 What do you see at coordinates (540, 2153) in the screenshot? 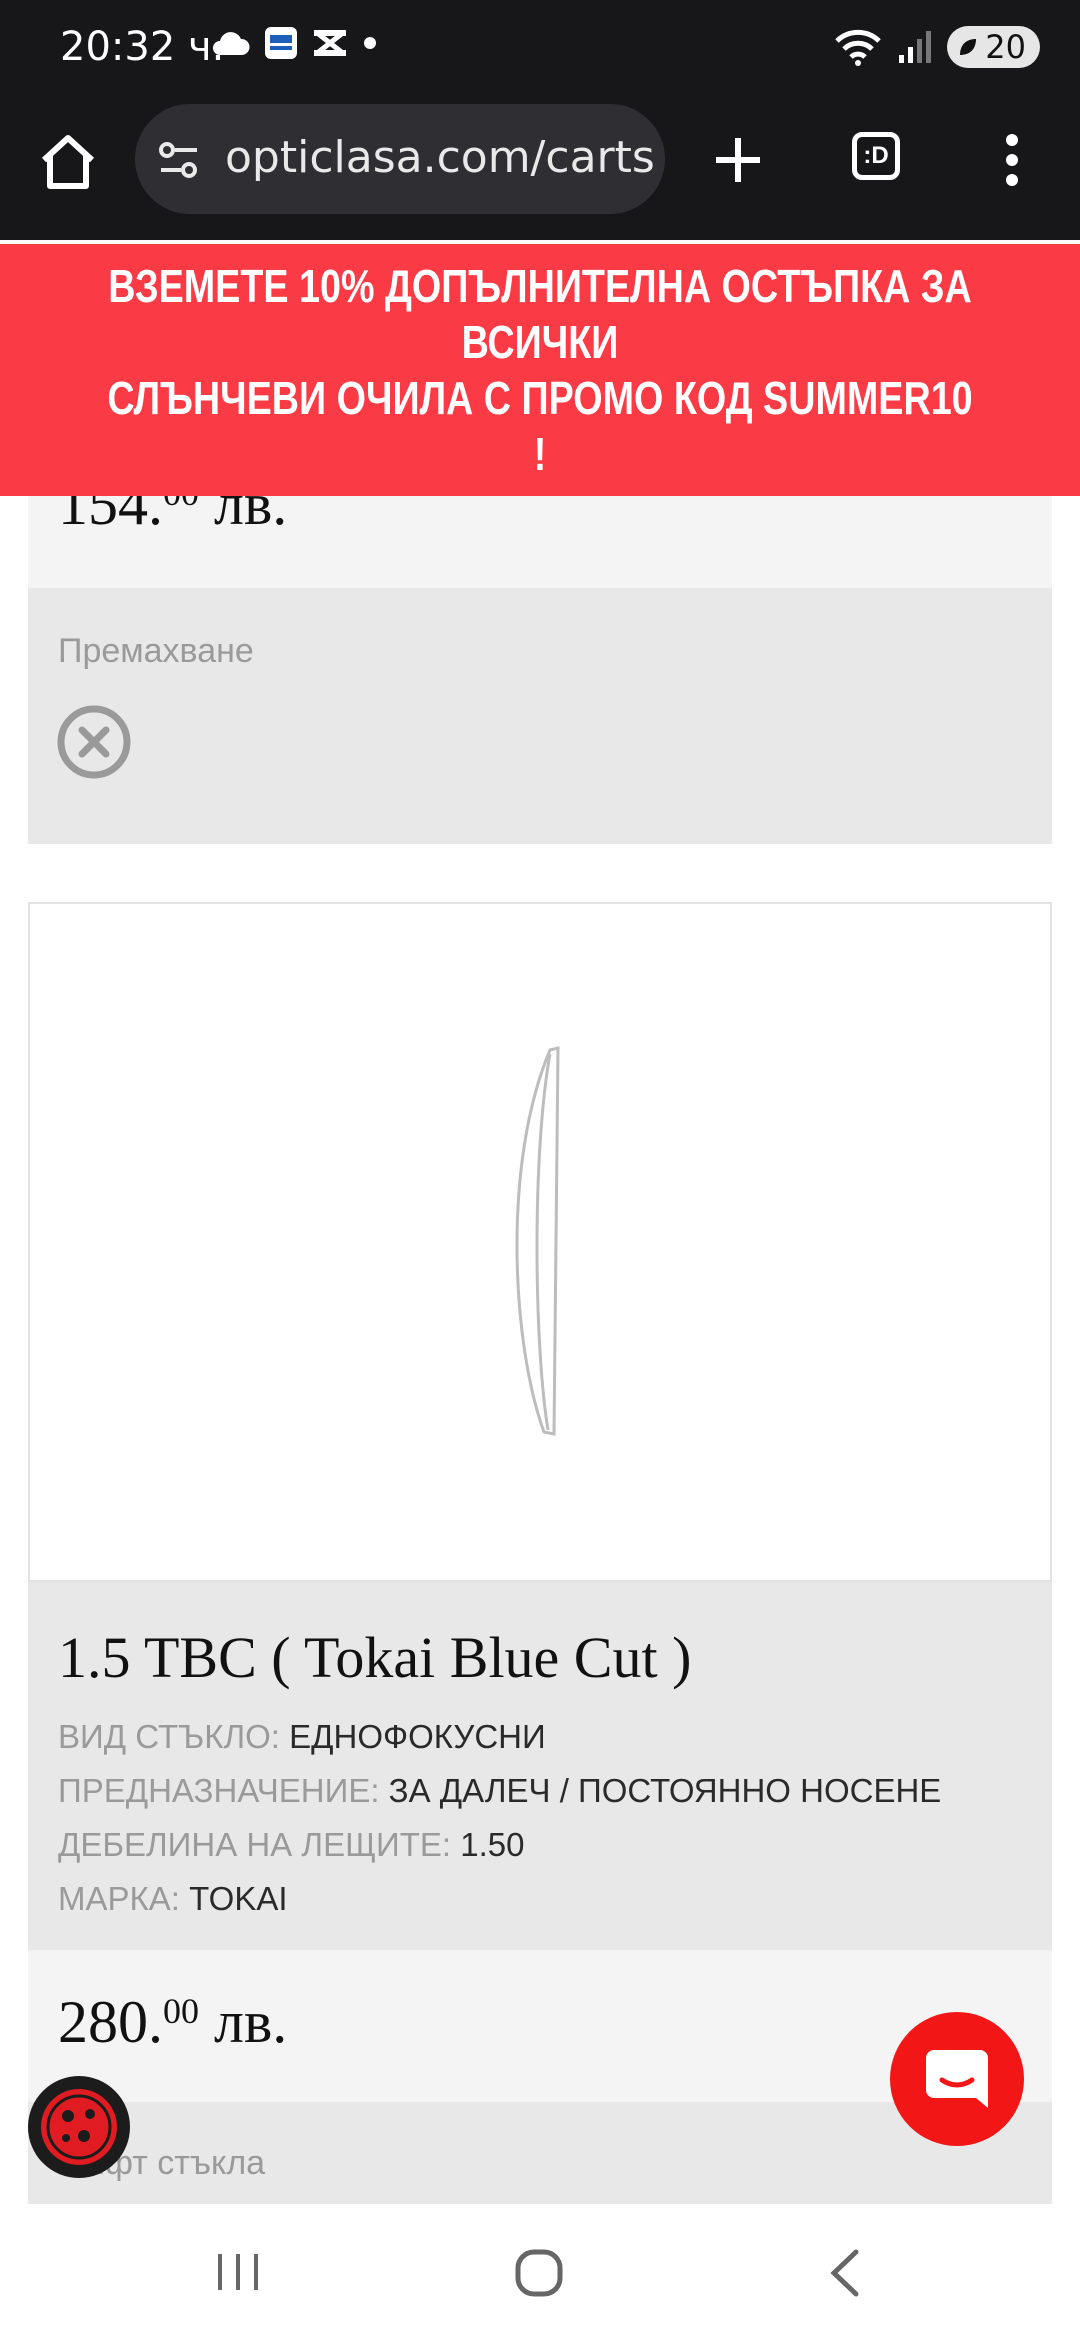
I see `cart-item-2-lens-type-section: ифт стъкла` at bounding box center [540, 2153].